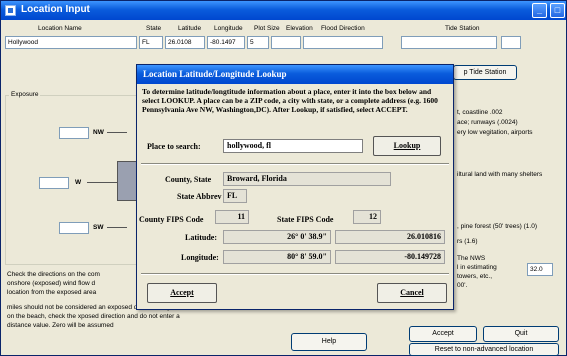  What do you see at coordinates (54, 183) in the screenshot?
I see `w-distance-input` at bounding box center [54, 183].